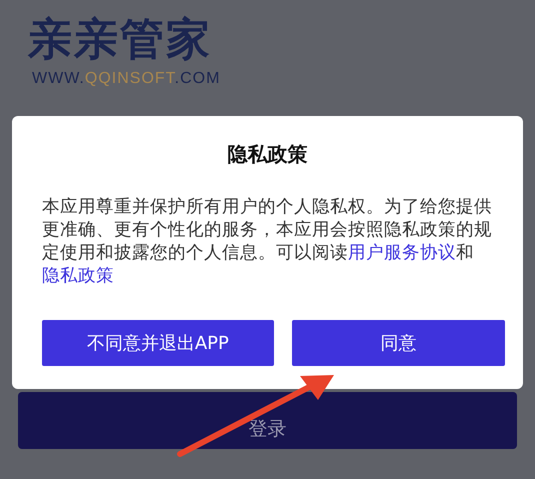  I want to click on decline-button: 不同意并退出APP, so click(158, 343).